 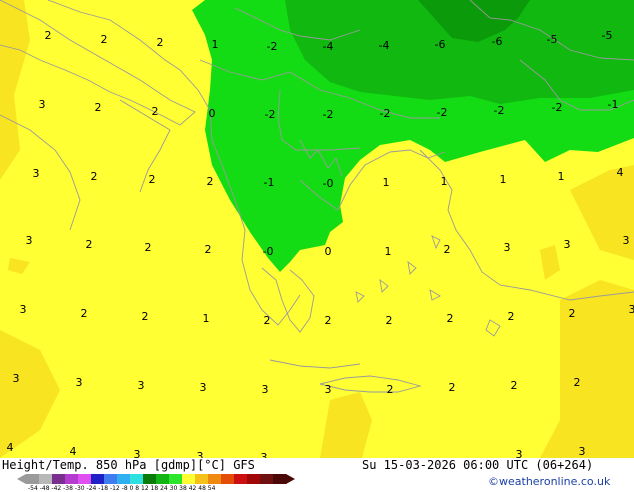 What do you see at coordinates (290, 479) in the screenshot?
I see `scale-arrow-right` at bounding box center [290, 479].